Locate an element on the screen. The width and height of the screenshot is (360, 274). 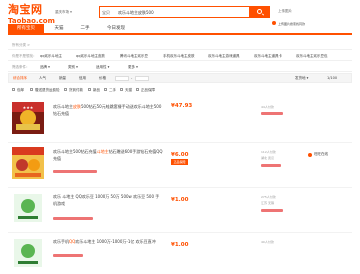
product-title: 欢乐斗地主皮肤500钻石50元蛙跳套餐手动送欢乐斗地主500钻石充值 is located at coordinates (108, 110).